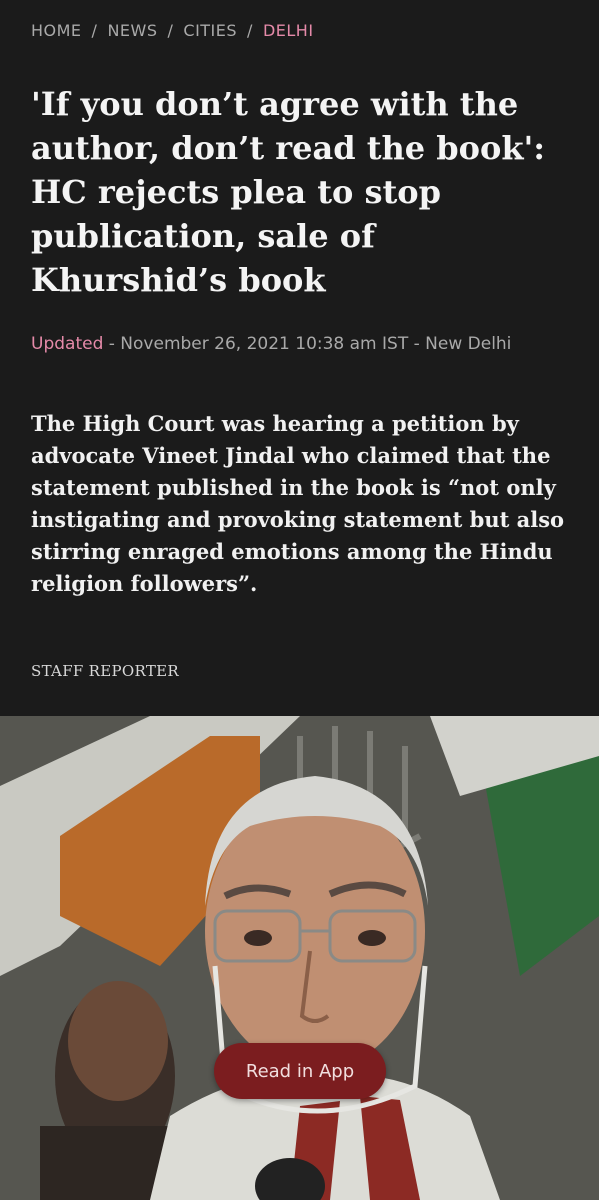 The image size is (599, 1200). I want to click on breadcrumb-cities: CITIES, so click(210, 30).